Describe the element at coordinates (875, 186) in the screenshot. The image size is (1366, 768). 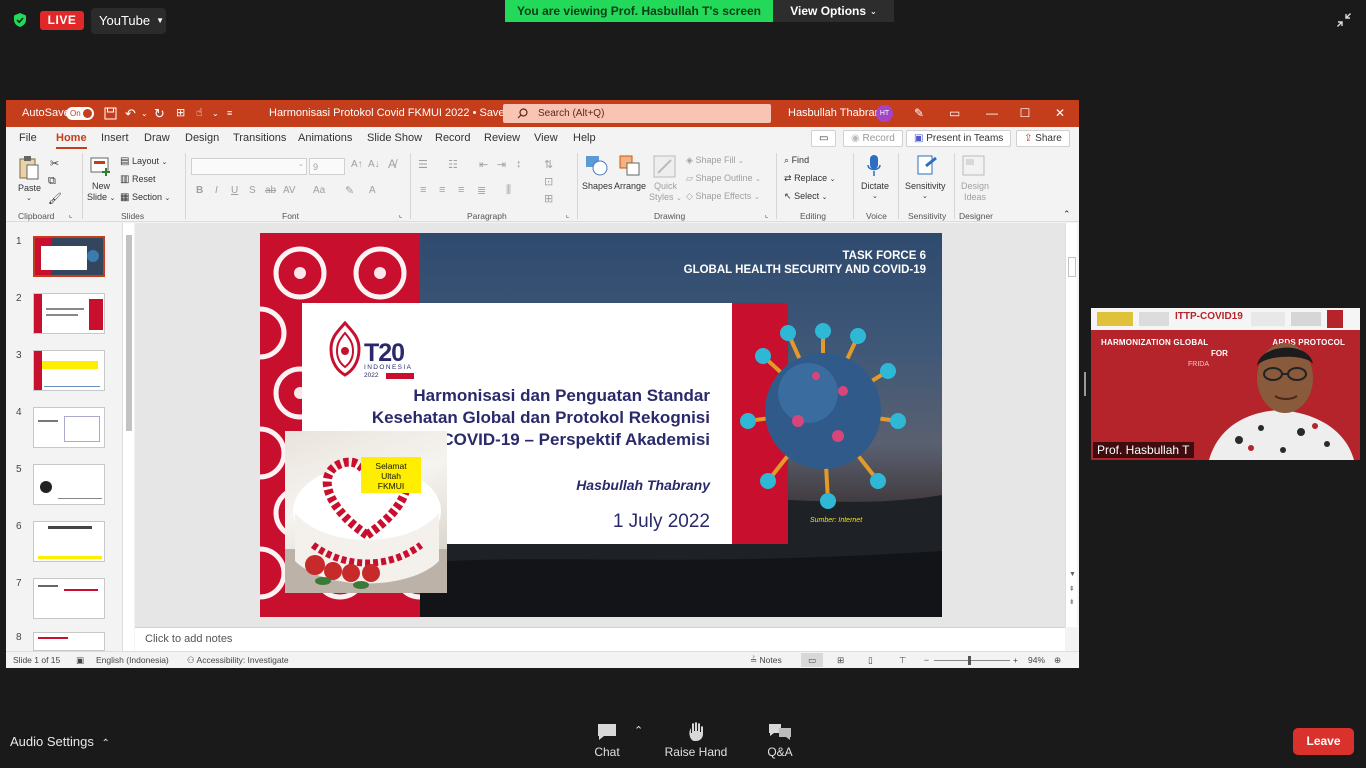
I see `dictate-label: Dictate` at that location.